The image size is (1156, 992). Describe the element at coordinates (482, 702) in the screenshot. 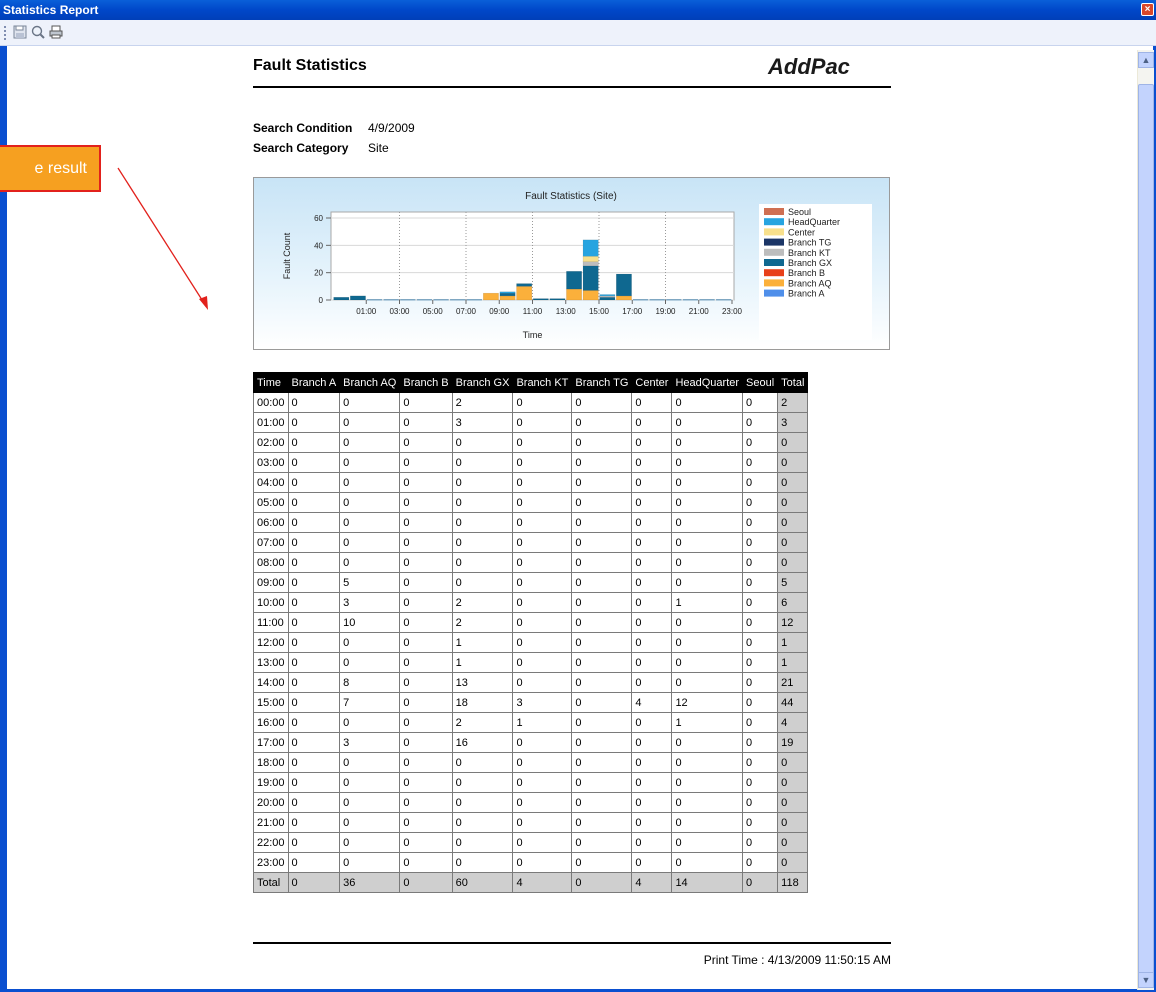

I see `table-cell: 18` at that location.